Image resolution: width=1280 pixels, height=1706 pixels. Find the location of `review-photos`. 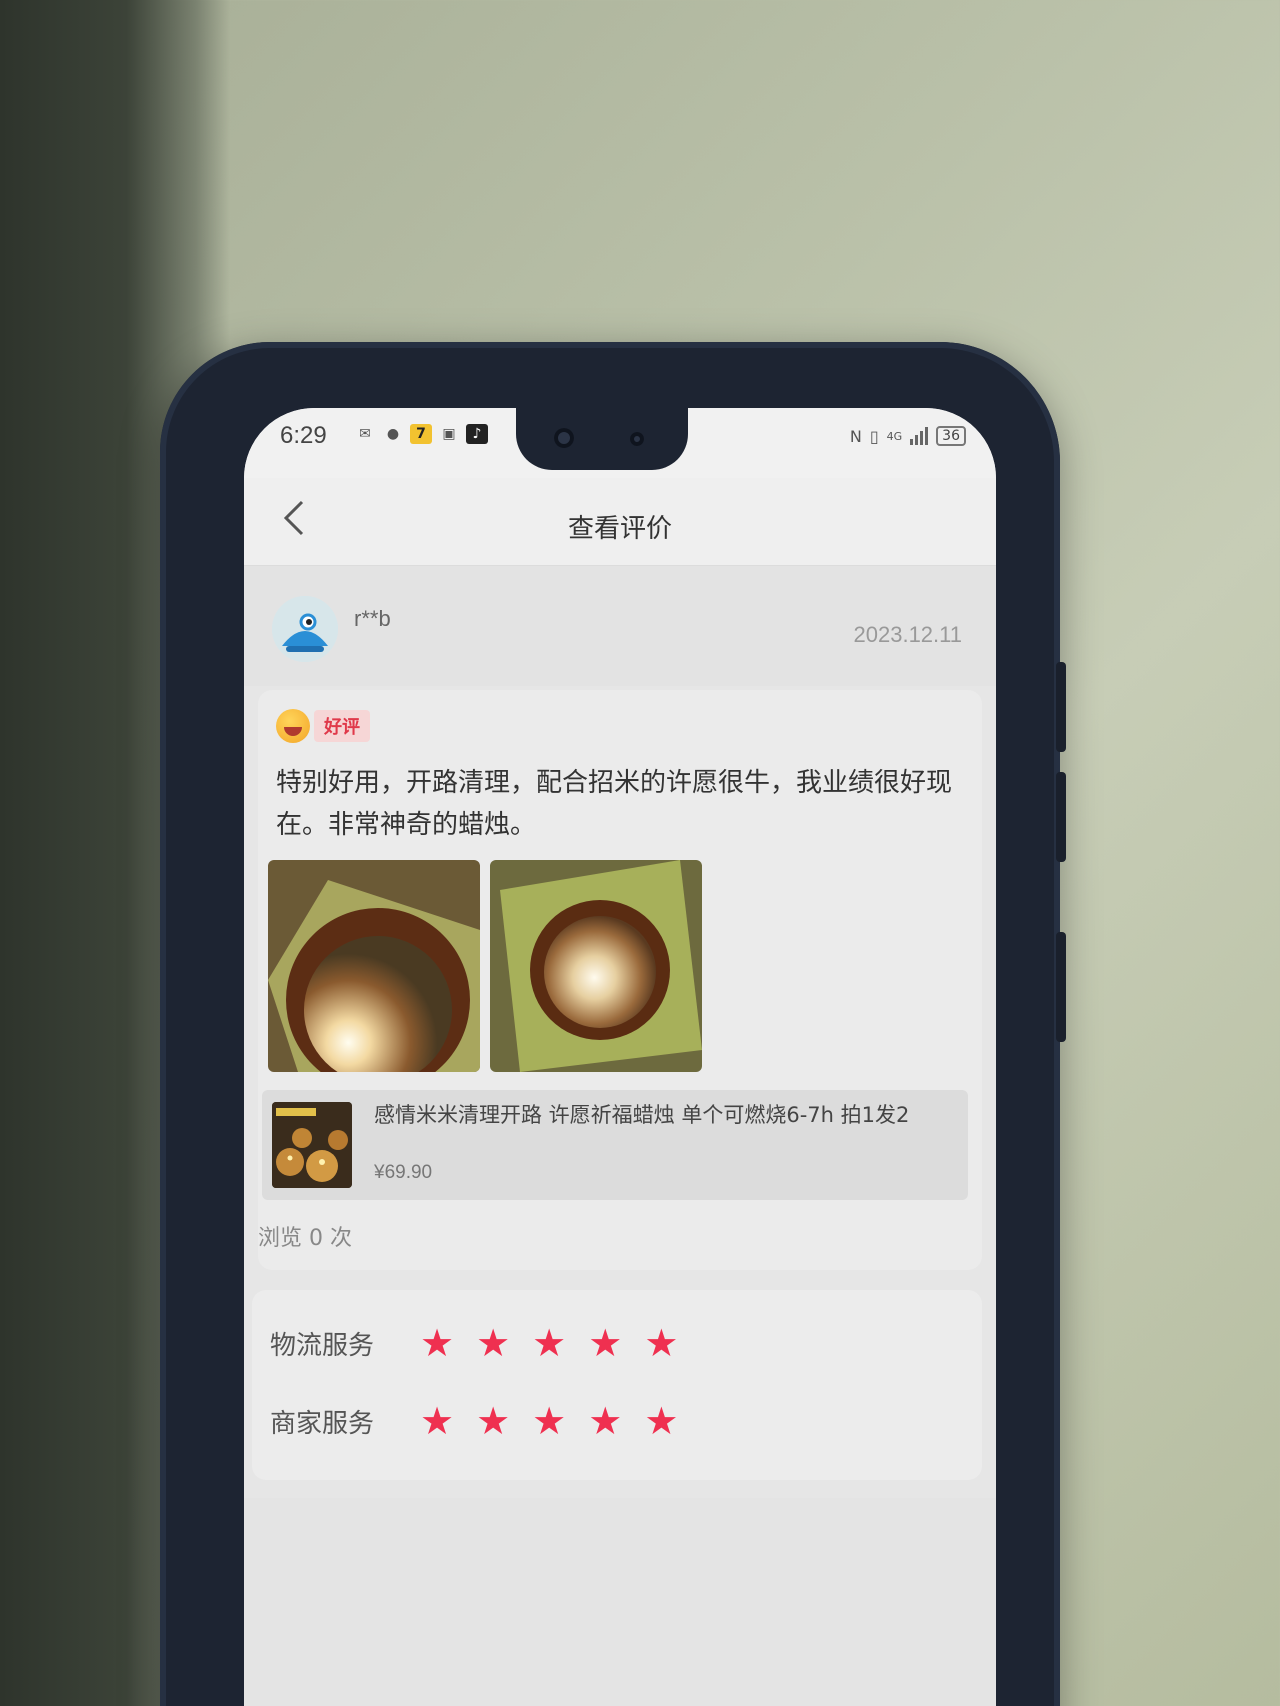

review-photos is located at coordinates (485, 966).